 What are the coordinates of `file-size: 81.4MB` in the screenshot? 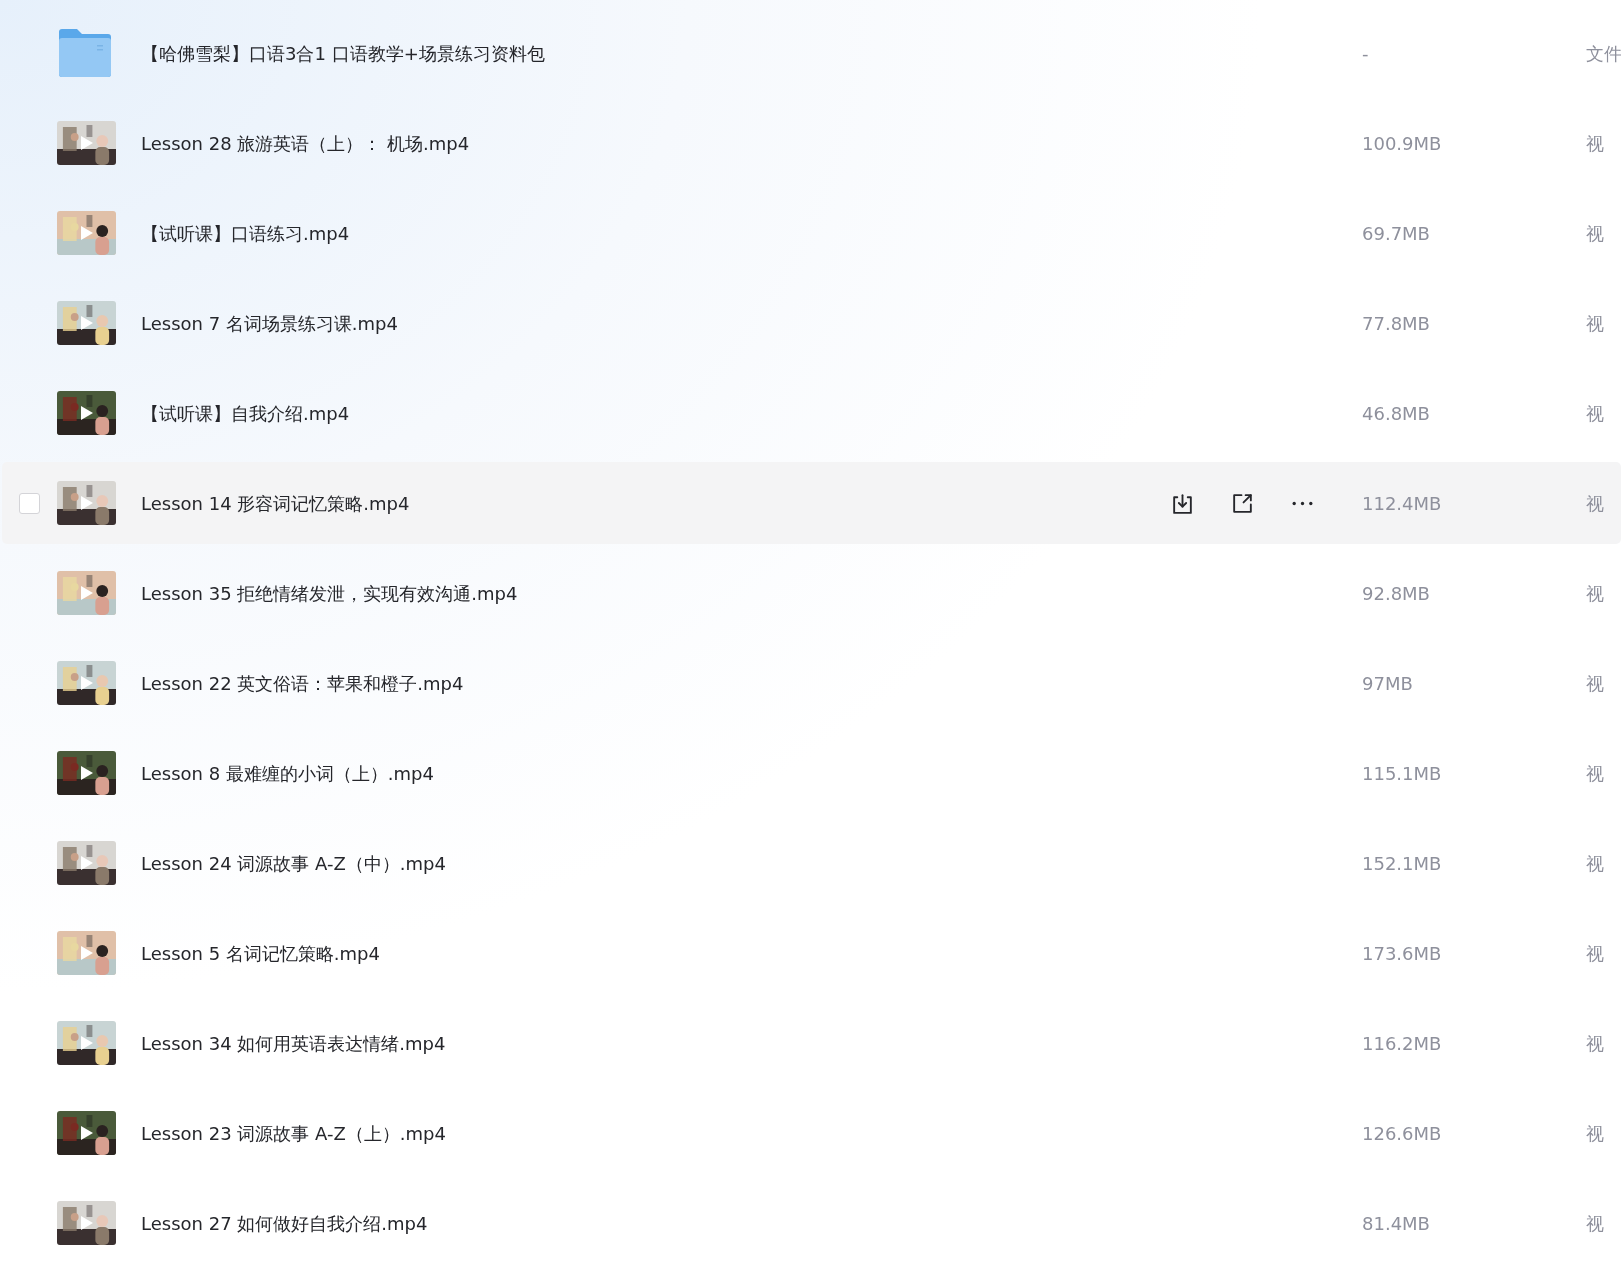 It's located at (1396, 1223).